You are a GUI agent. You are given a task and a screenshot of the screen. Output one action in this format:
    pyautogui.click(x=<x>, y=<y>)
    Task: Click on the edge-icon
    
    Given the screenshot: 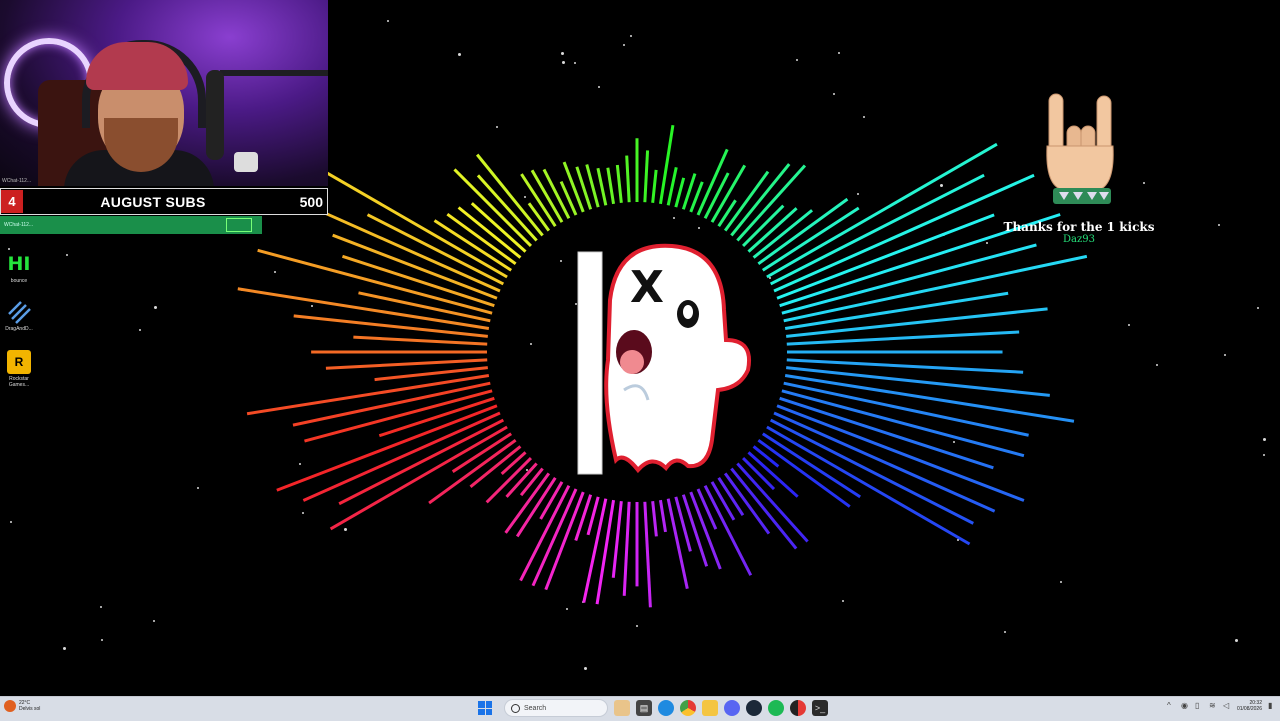 What is the action you would take?
    pyautogui.click(x=666, y=708)
    